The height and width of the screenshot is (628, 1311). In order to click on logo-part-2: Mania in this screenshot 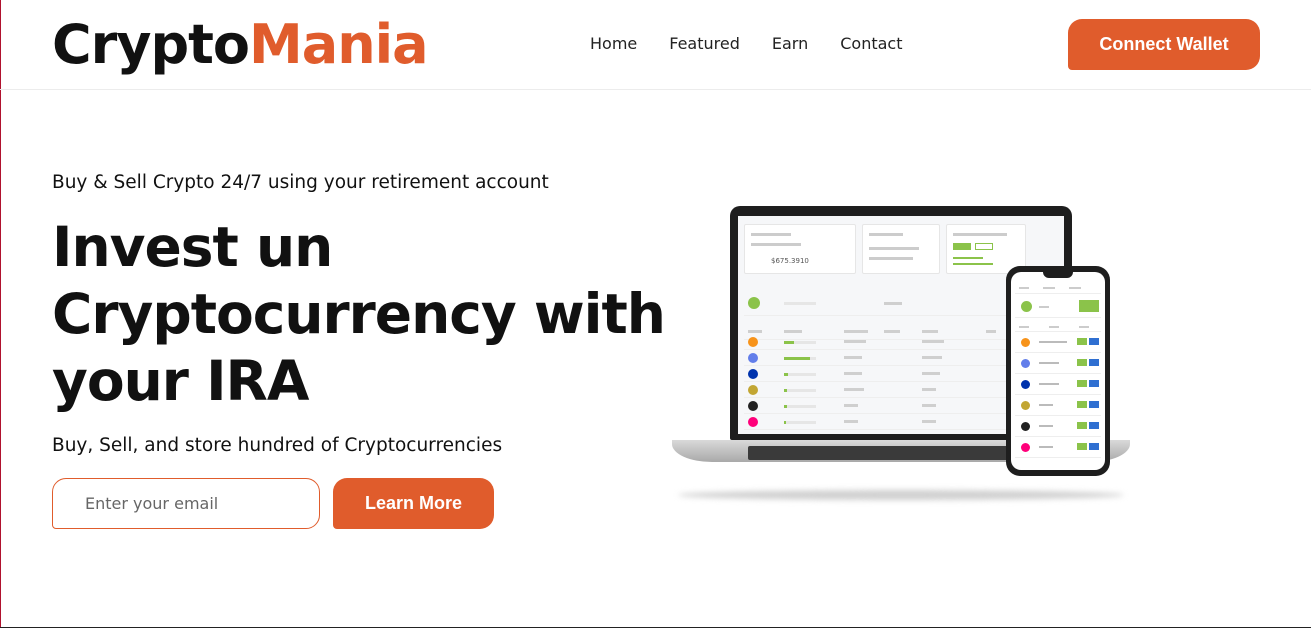, I will do `click(339, 44)`.